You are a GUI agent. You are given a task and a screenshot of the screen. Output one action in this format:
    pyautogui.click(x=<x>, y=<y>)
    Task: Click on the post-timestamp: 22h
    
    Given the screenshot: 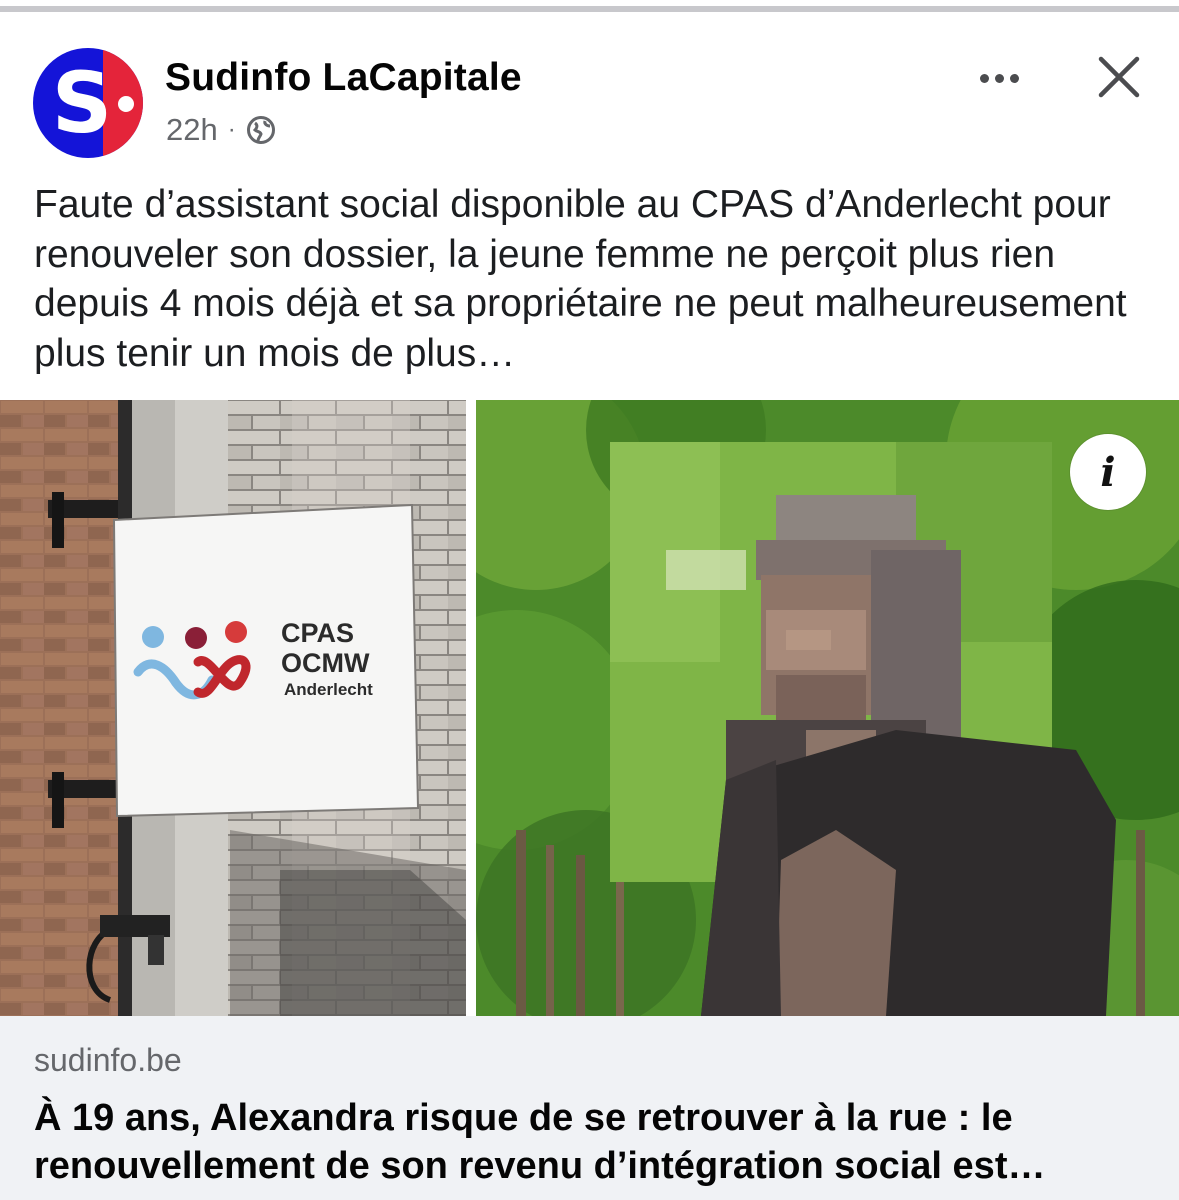 What is the action you would take?
    pyautogui.click(x=192, y=130)
    